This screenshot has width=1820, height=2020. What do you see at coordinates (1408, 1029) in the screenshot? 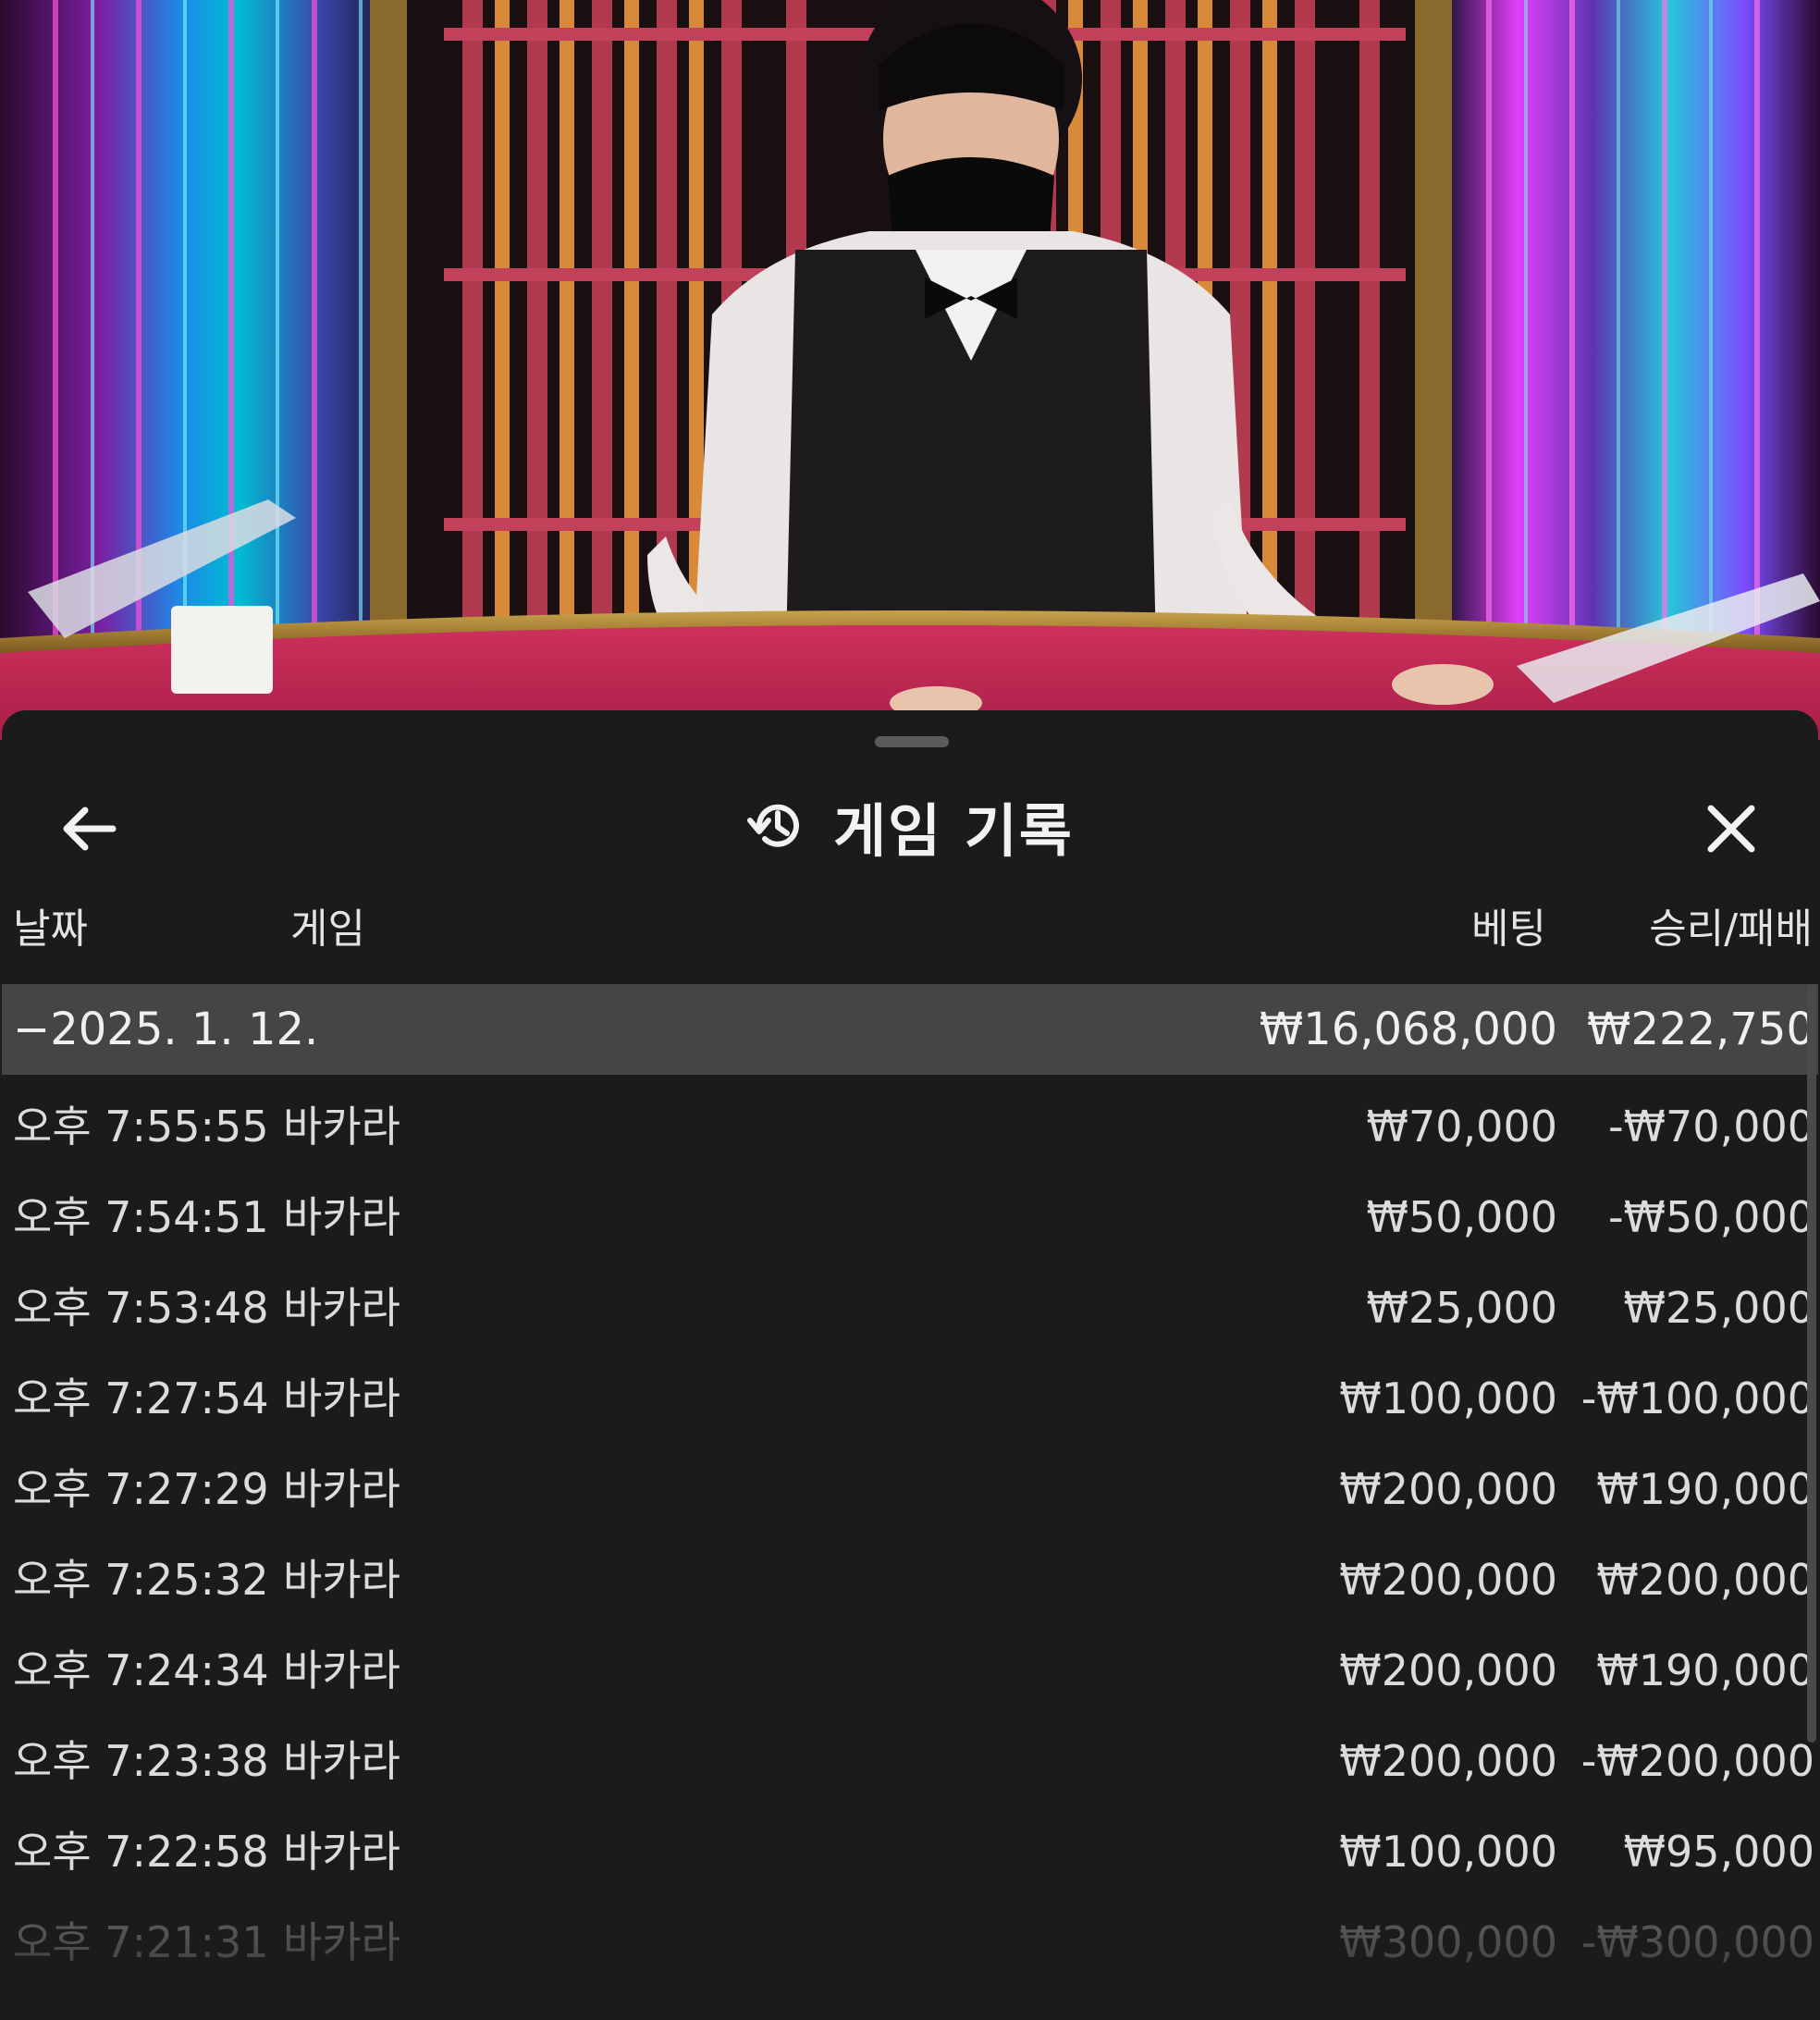
I see `group-bet-total: ₩16,068,000` at bounding box center [1408, 1029].